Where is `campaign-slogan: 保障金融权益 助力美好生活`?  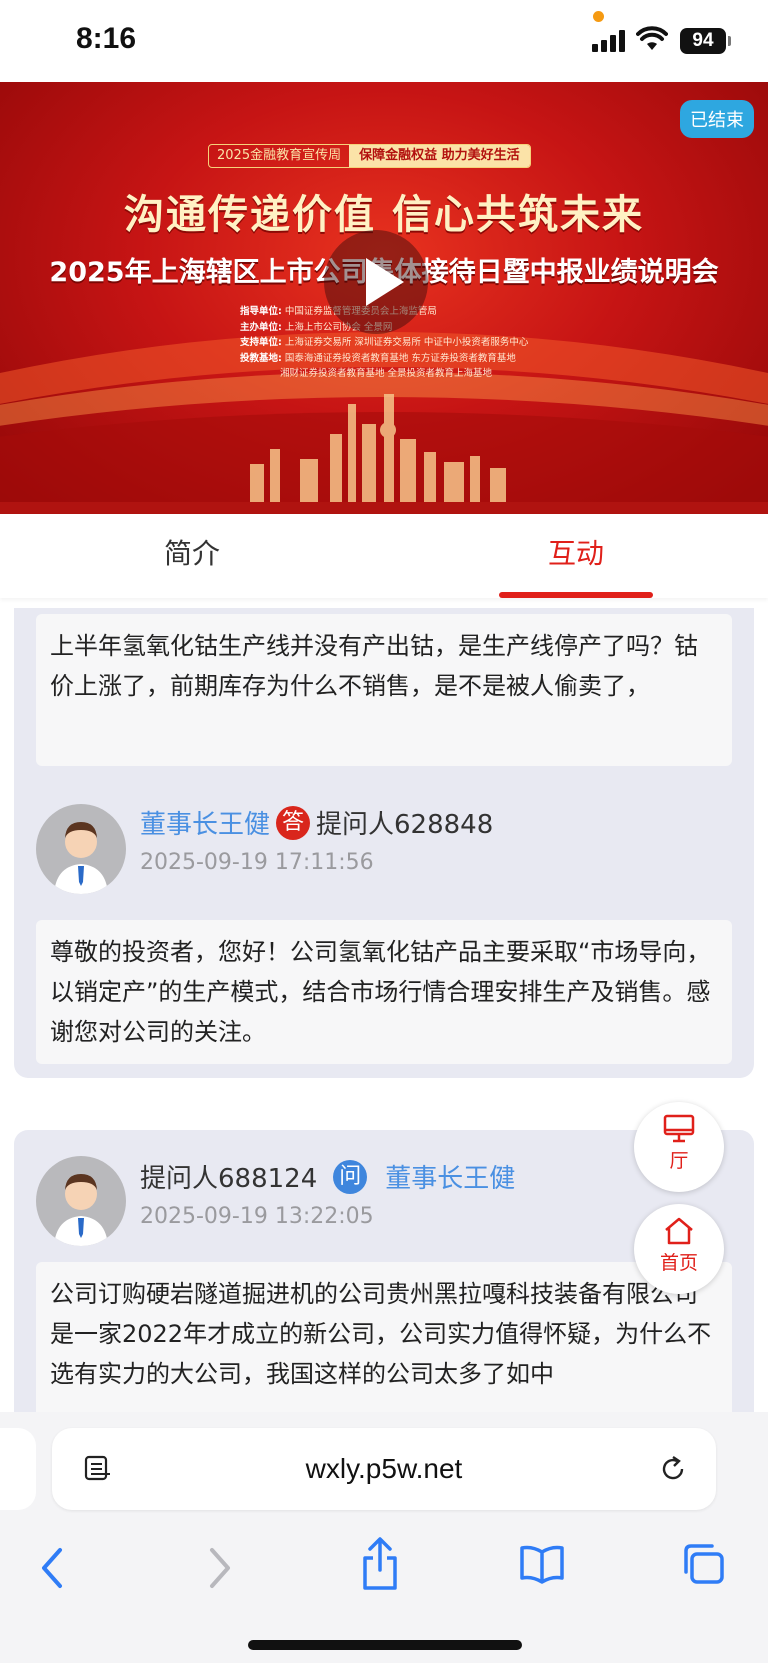 campaign-slogan: 保障金融权益 助力美好生活 is located at coordinates (439, 156).